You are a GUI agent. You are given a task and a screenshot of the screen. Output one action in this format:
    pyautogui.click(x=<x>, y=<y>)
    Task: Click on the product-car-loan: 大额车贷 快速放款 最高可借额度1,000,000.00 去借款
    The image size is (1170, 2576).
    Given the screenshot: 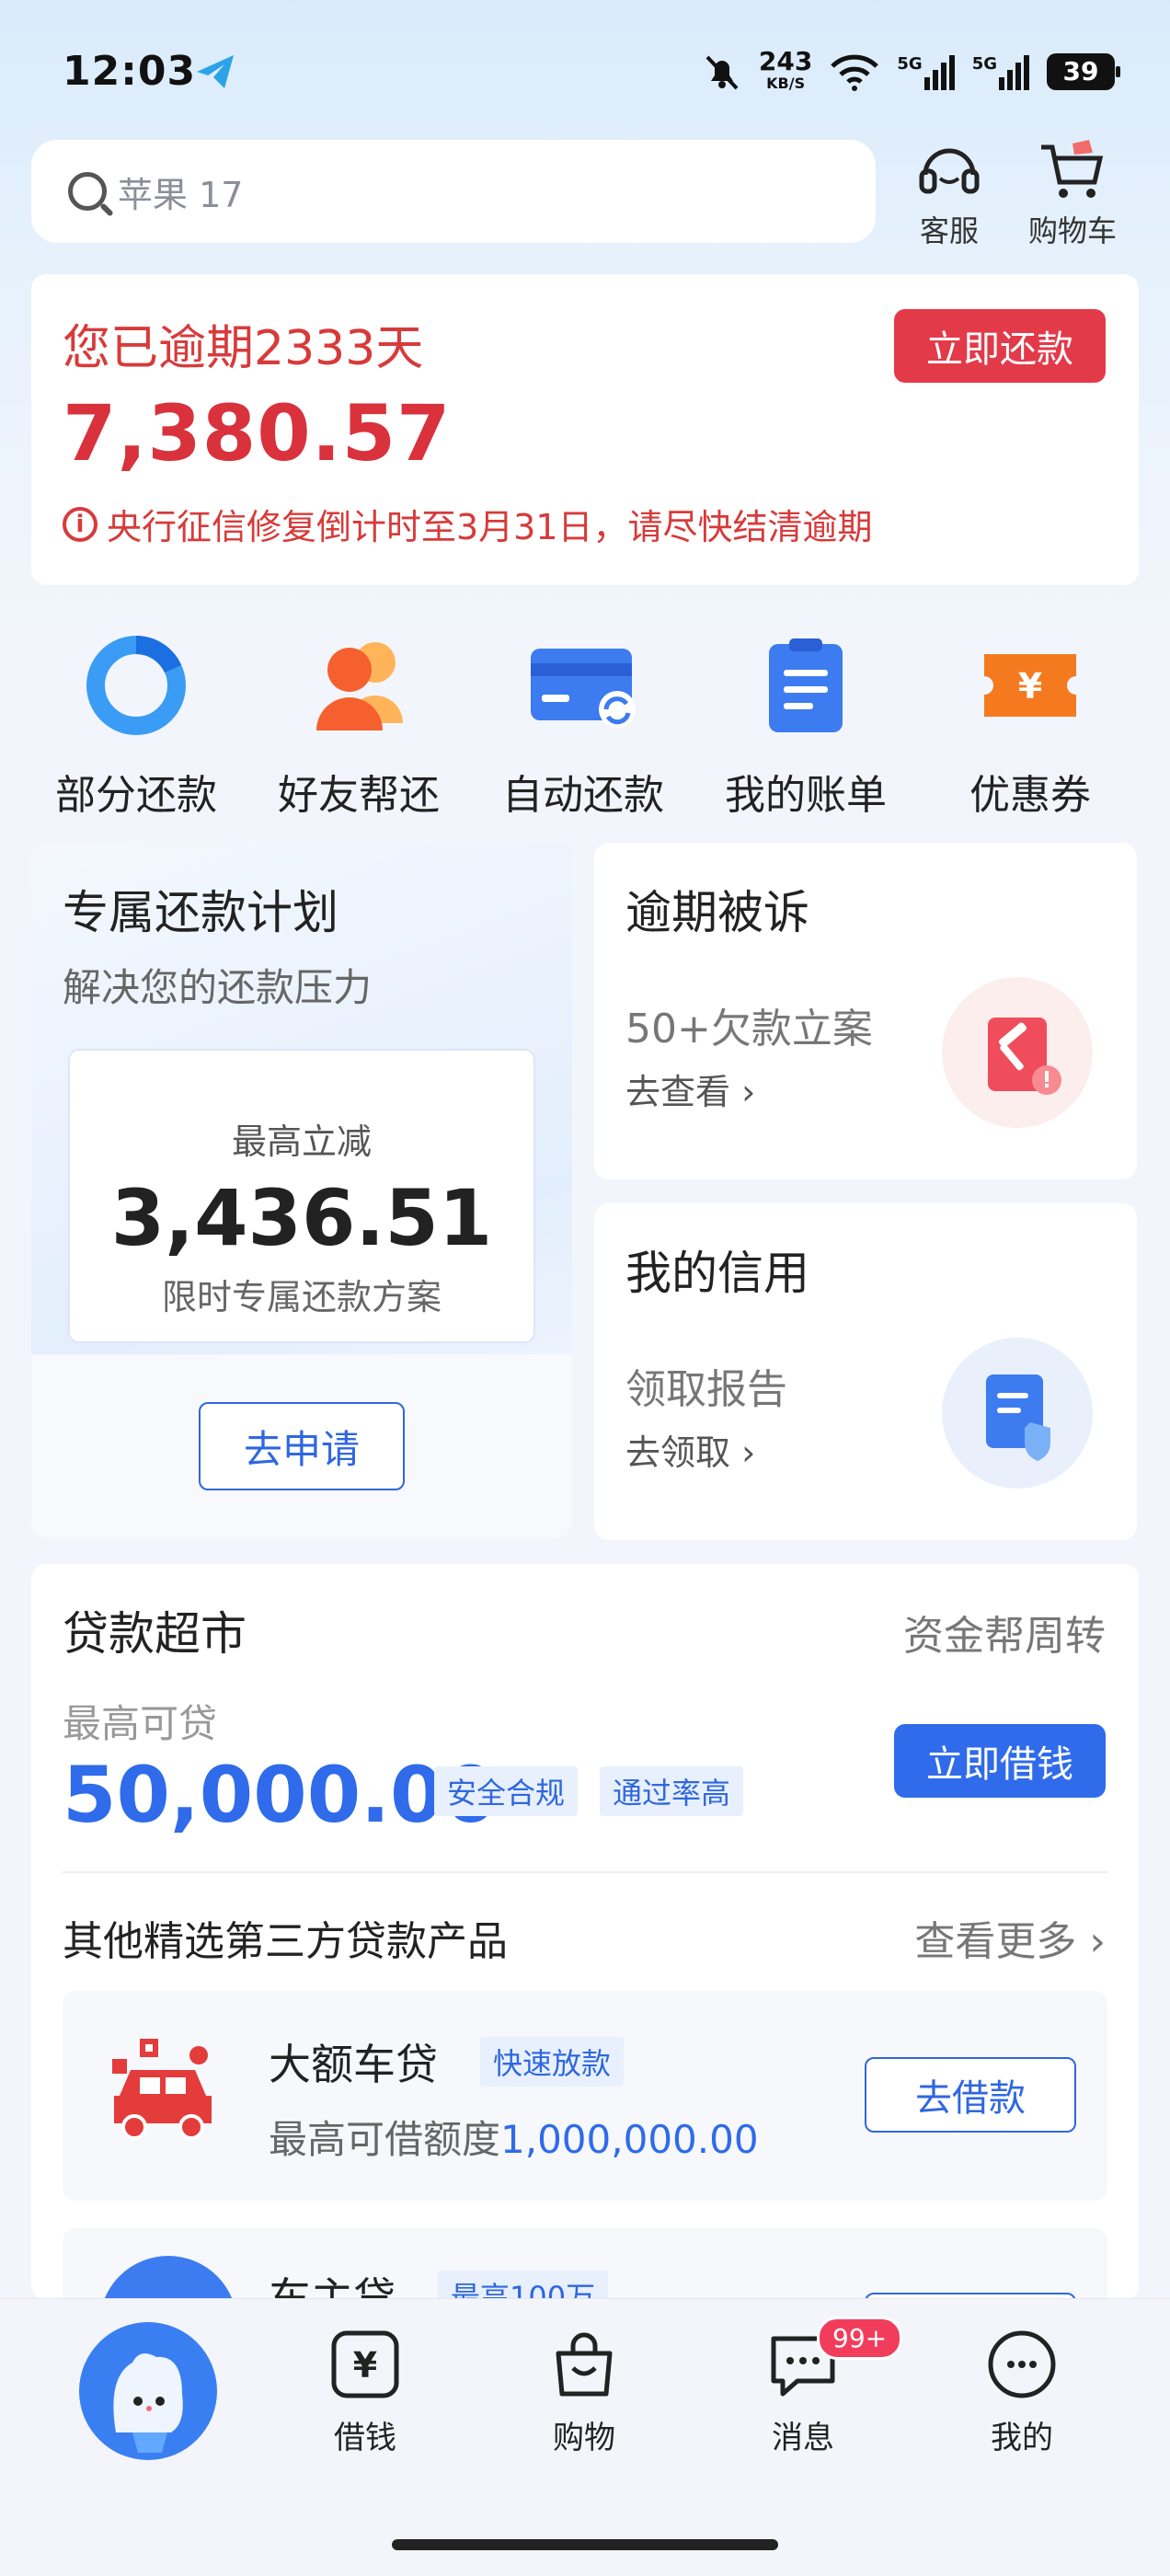 What is the action you would take?
    pyautogui.click(x=585, y=2096)
    